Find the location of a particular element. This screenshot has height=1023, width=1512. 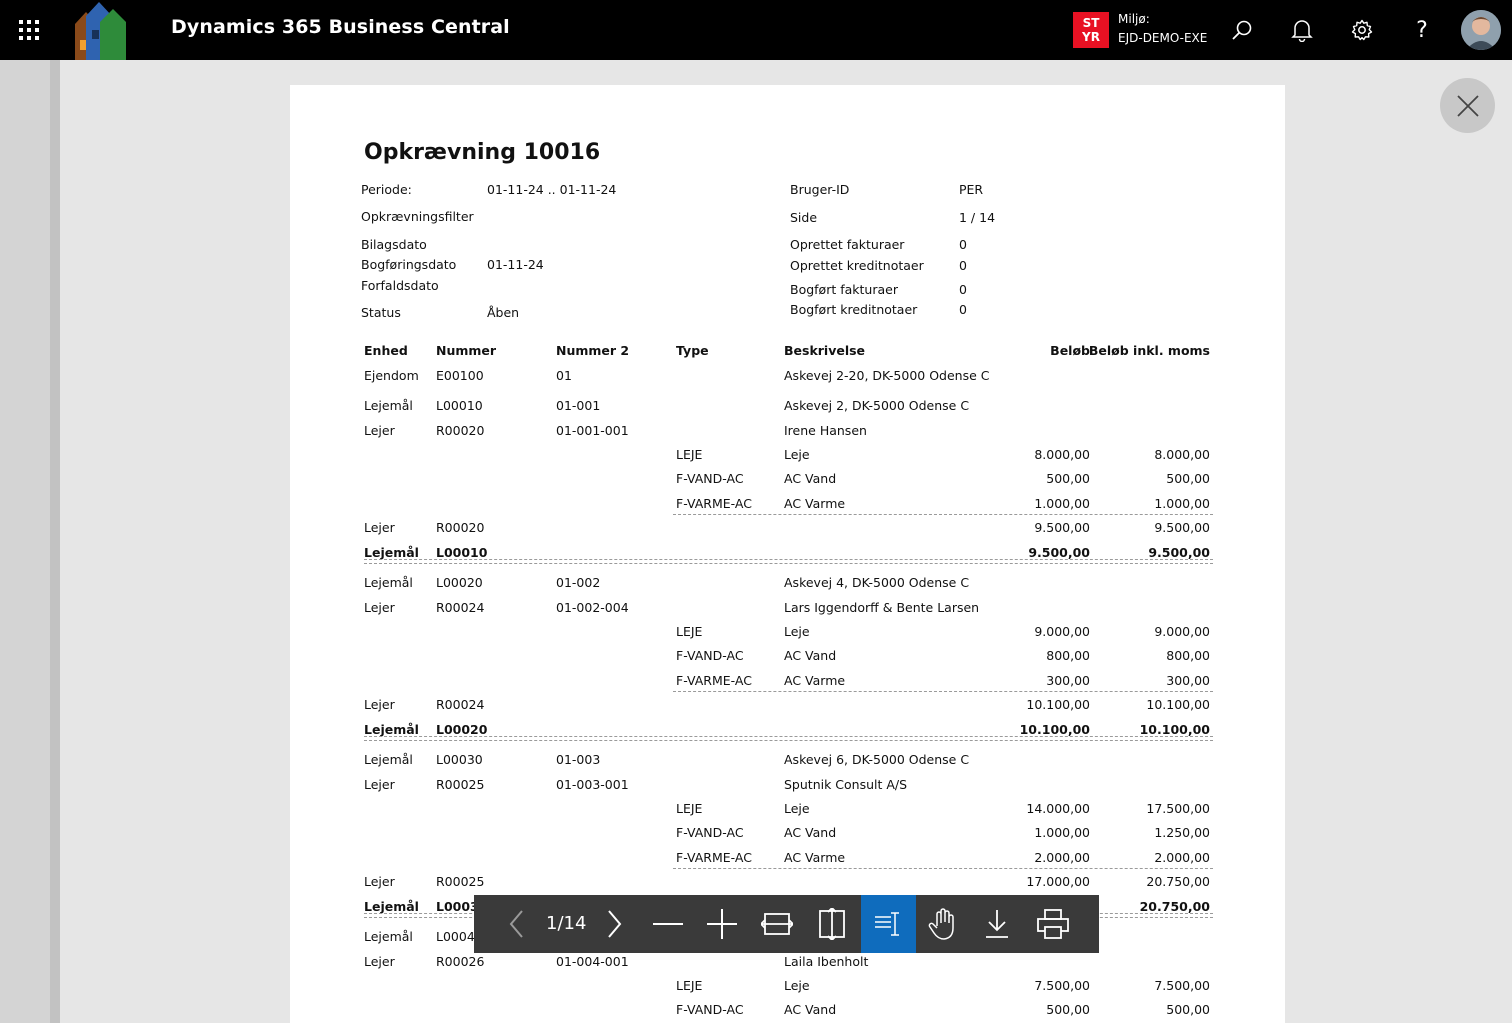

column-header-beskrivelse: Beskrivelse is located at coordinates (825, 350).